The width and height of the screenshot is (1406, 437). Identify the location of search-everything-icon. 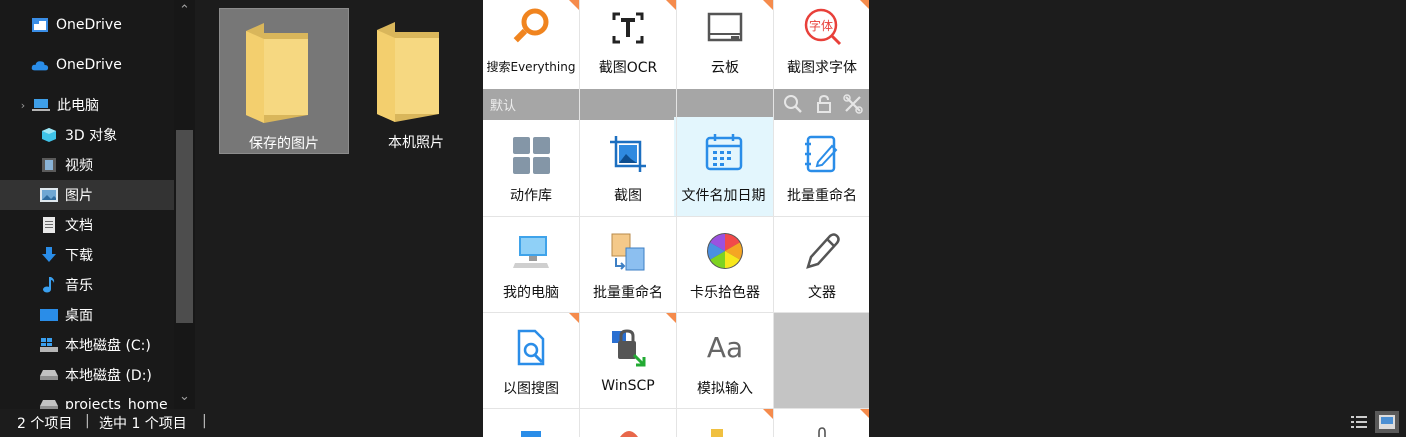
(531, 25).